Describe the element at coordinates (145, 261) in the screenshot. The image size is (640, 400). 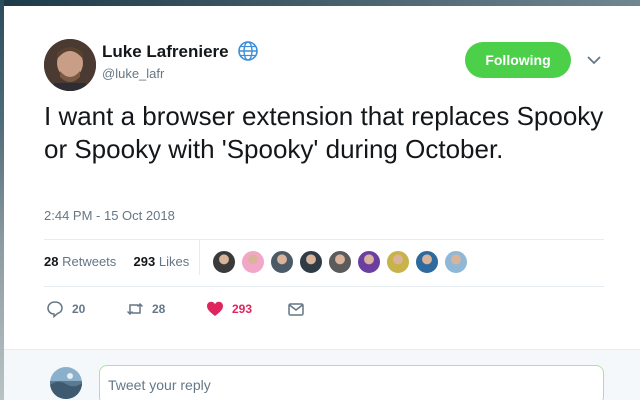
I see `likes-count: 293` at that location.